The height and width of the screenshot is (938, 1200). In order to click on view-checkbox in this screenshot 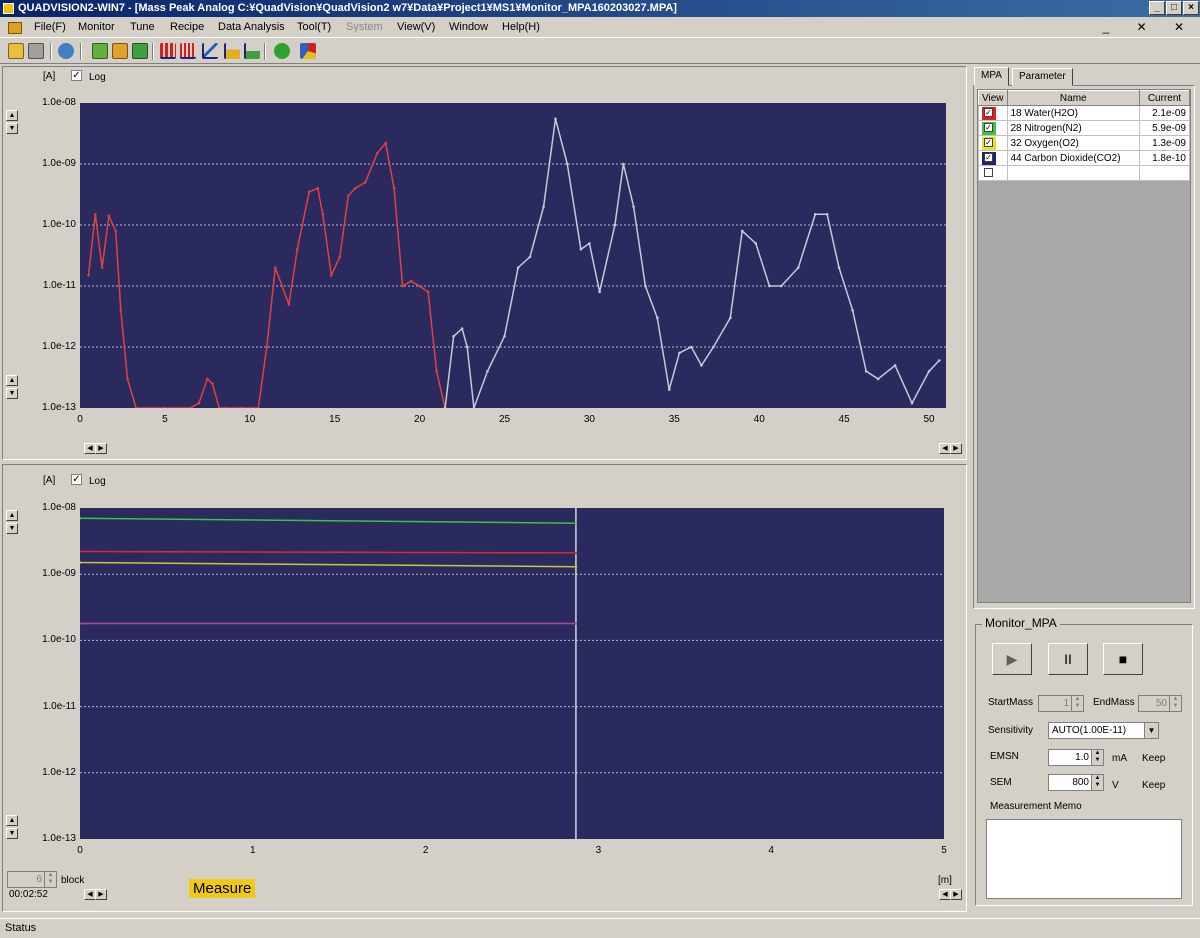, I will do `click(988, 172)`.